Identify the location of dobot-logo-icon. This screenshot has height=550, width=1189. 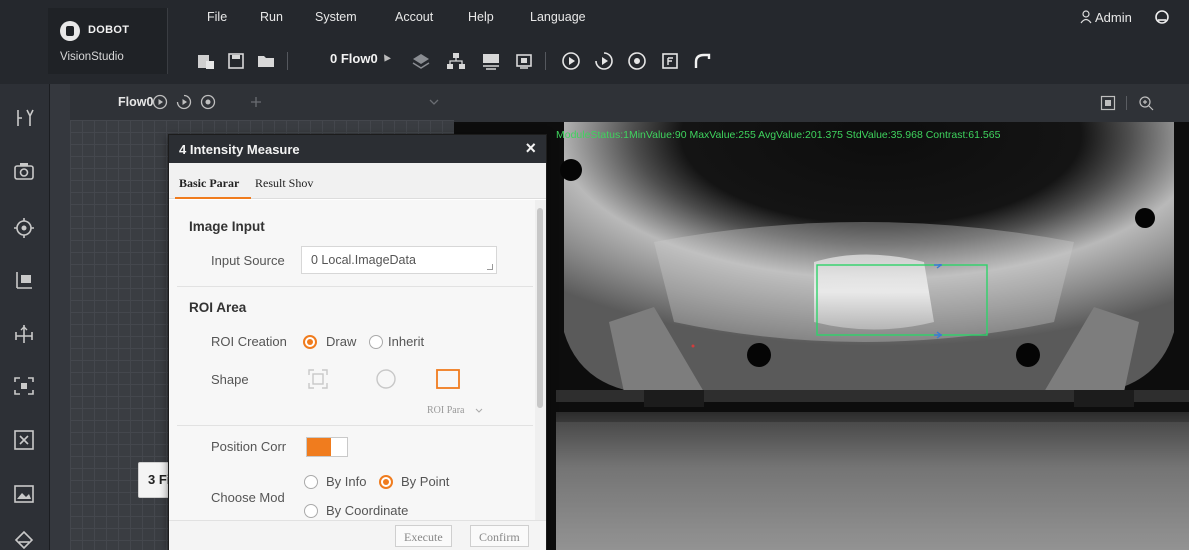
(70, 31).